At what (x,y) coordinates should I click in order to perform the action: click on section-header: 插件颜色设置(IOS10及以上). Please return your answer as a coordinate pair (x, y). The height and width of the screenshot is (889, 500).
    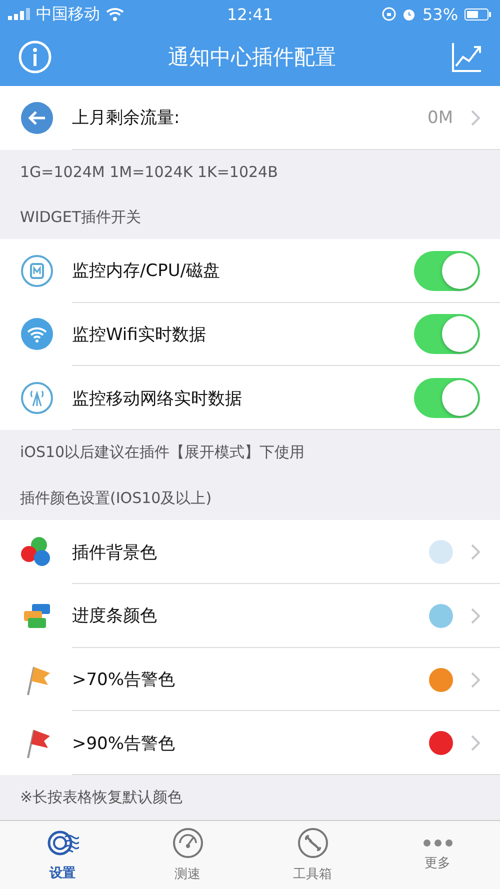
    Looking at the image, I should click on (116, 499).